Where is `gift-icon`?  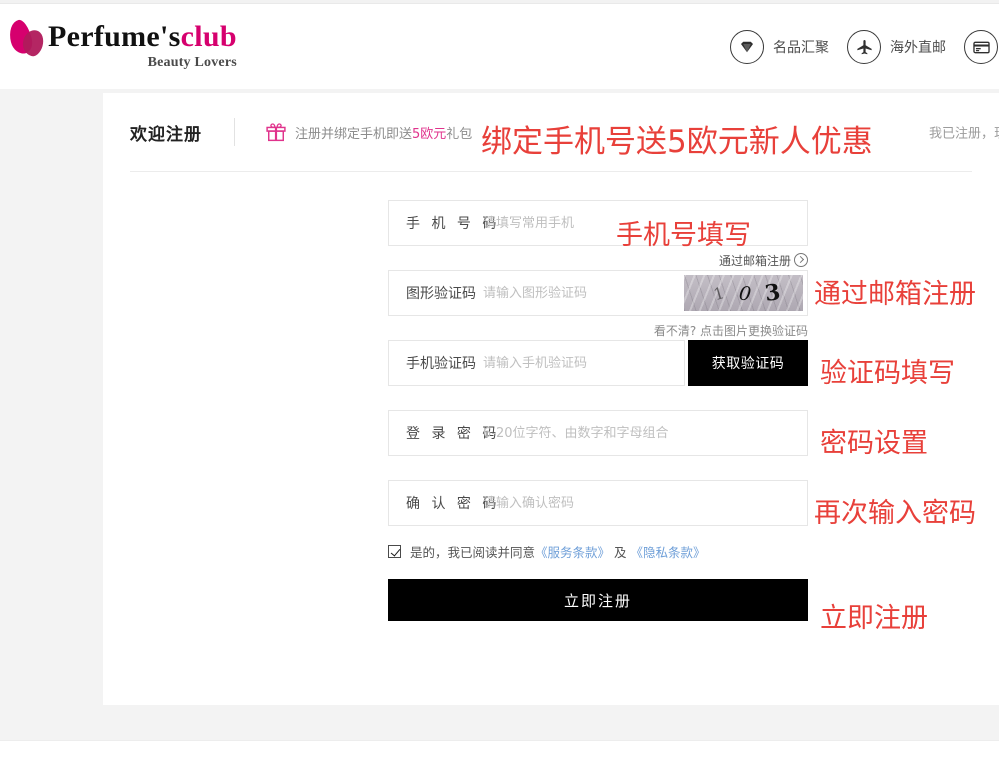 gift-icon is located at coordinates (276, 132).